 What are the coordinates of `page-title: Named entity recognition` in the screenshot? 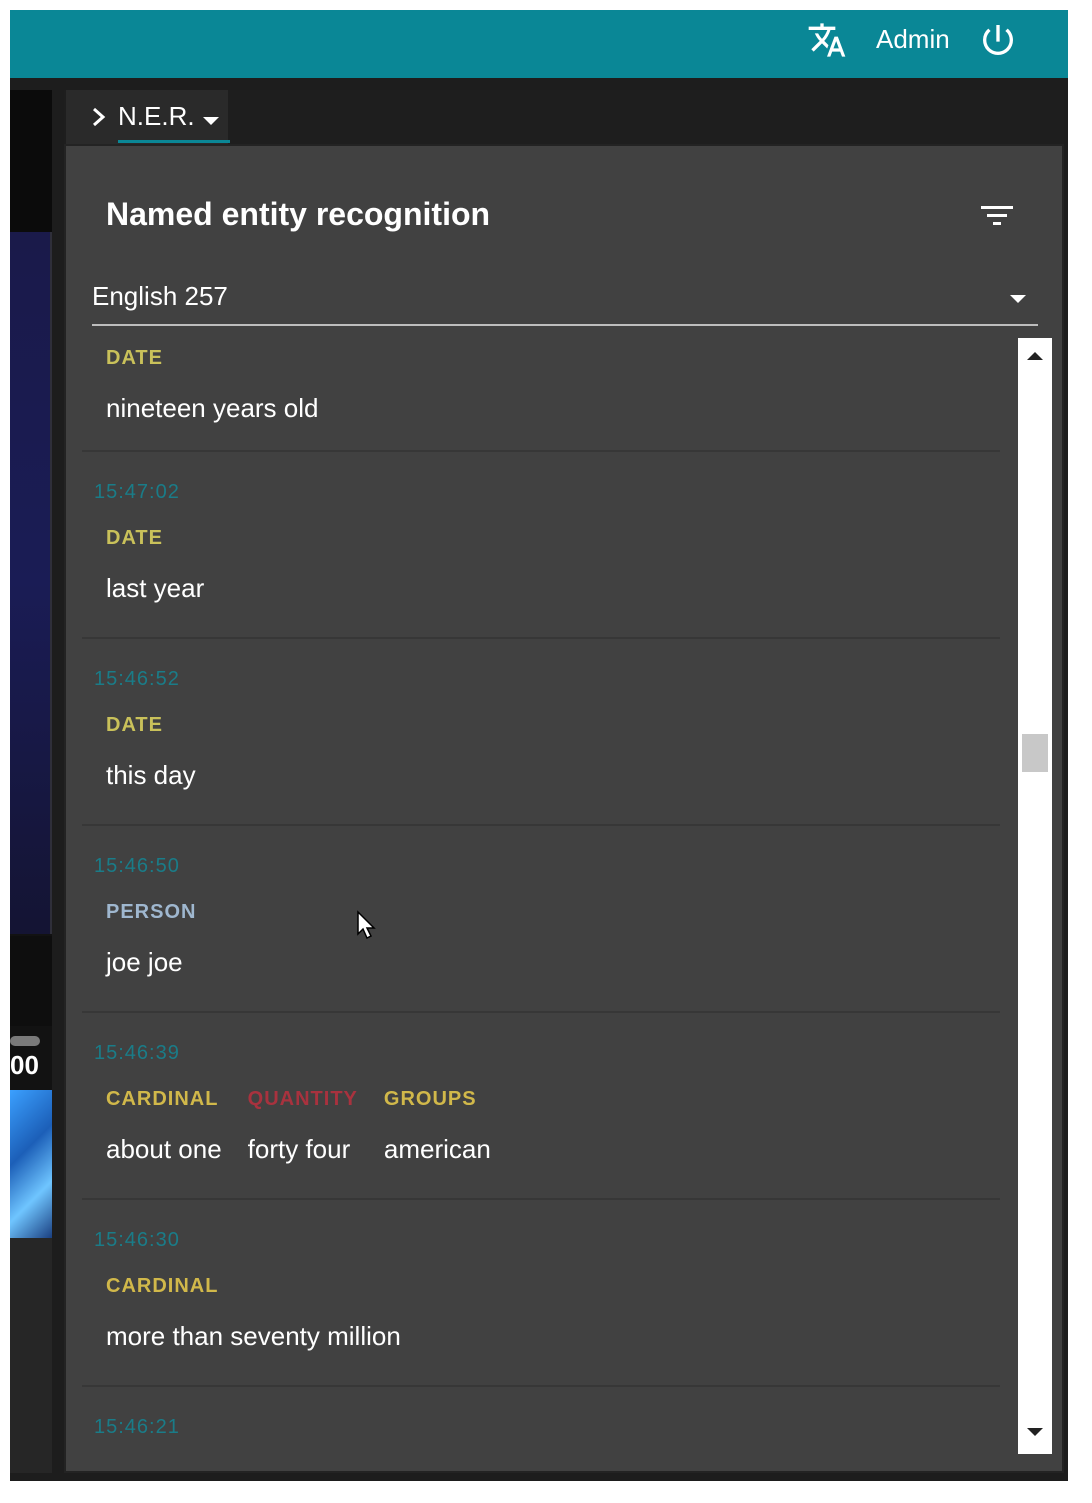 It's located at (298, 214).